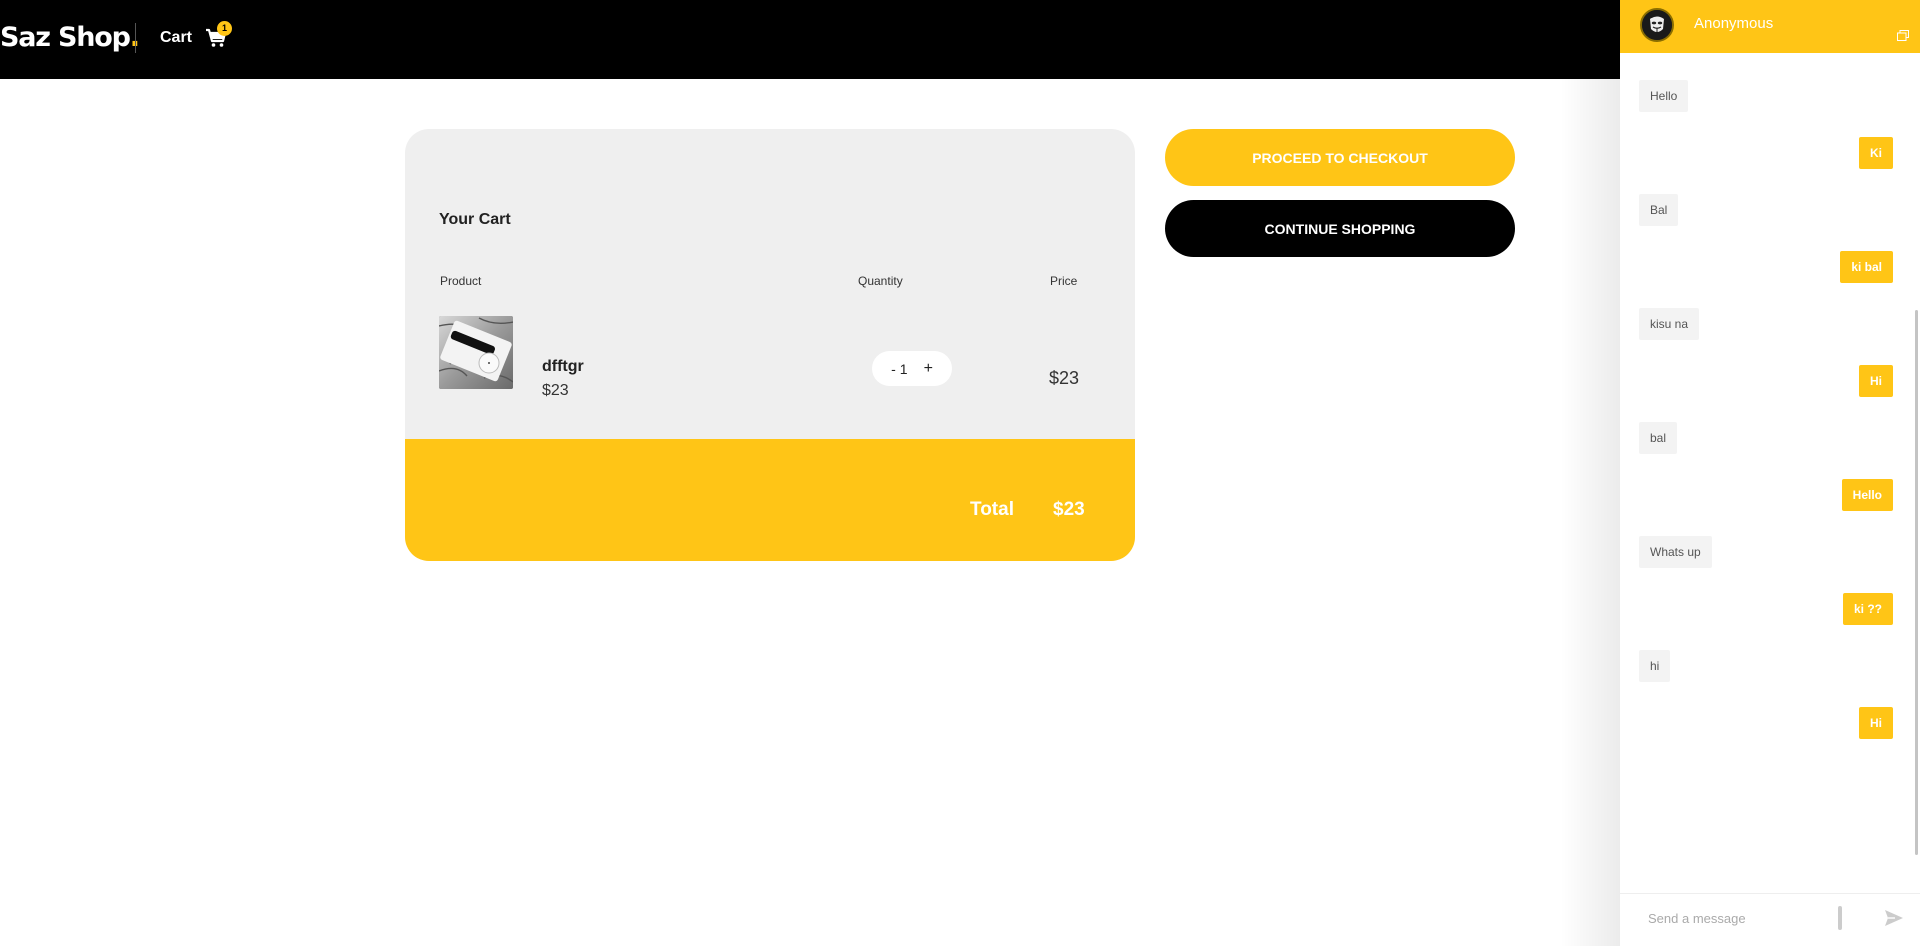  Describe the element at coordinates (1064, 378) in the screenshot. I see `line-item-price: $23` at that location.